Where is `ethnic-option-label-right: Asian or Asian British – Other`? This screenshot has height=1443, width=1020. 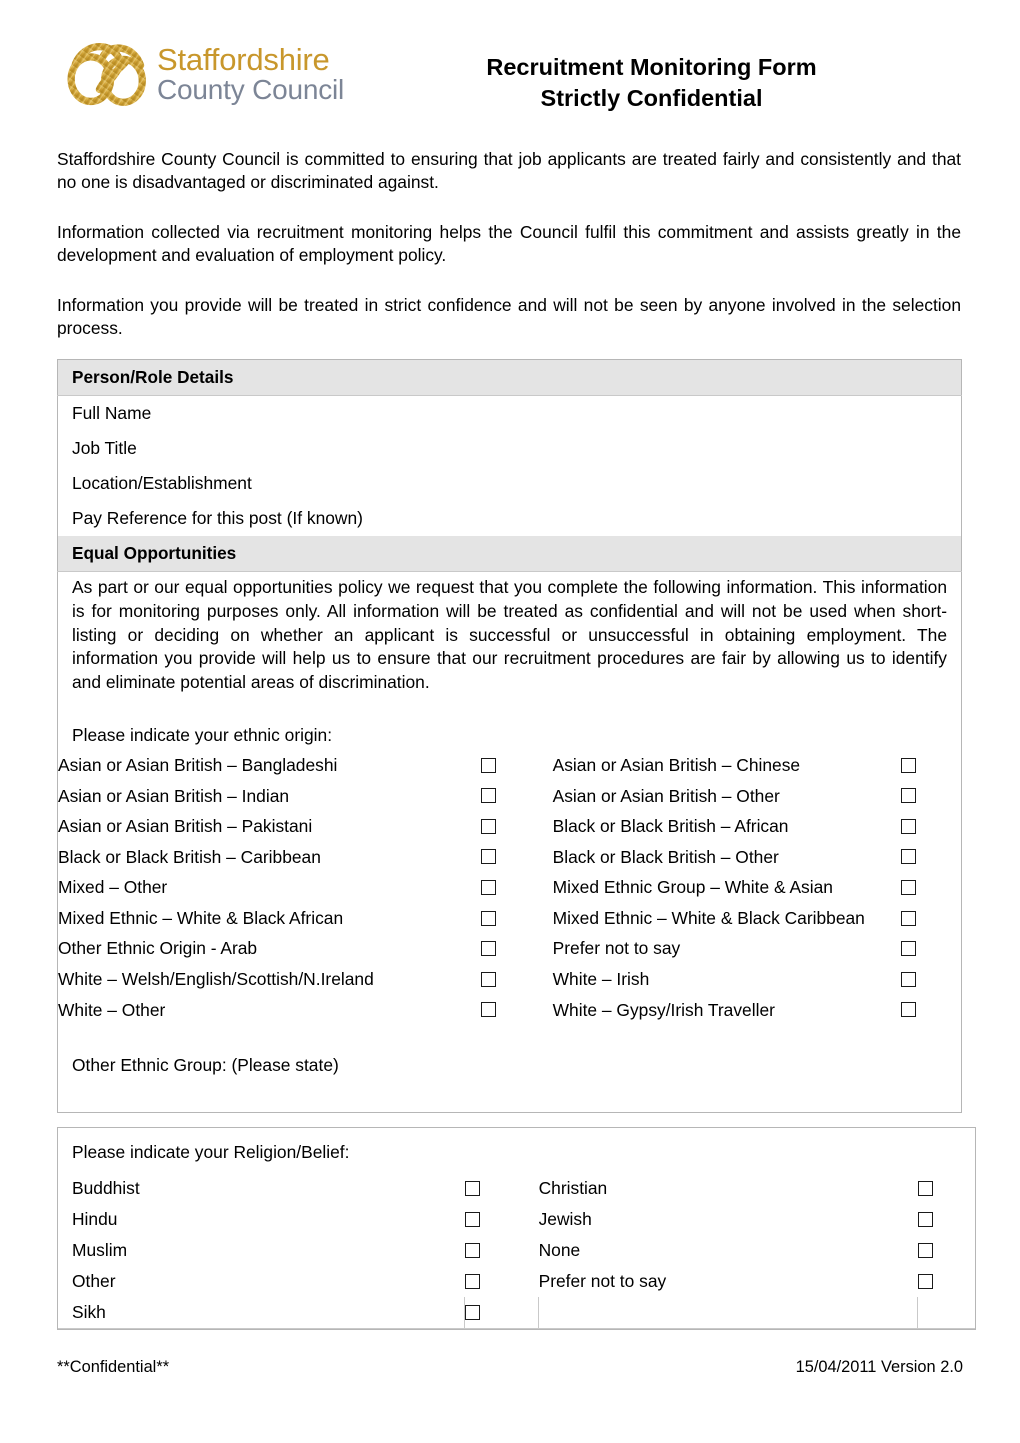 ethnic-option-label-right: Asian or Asian British – Other is located at coordinates (666, 795).